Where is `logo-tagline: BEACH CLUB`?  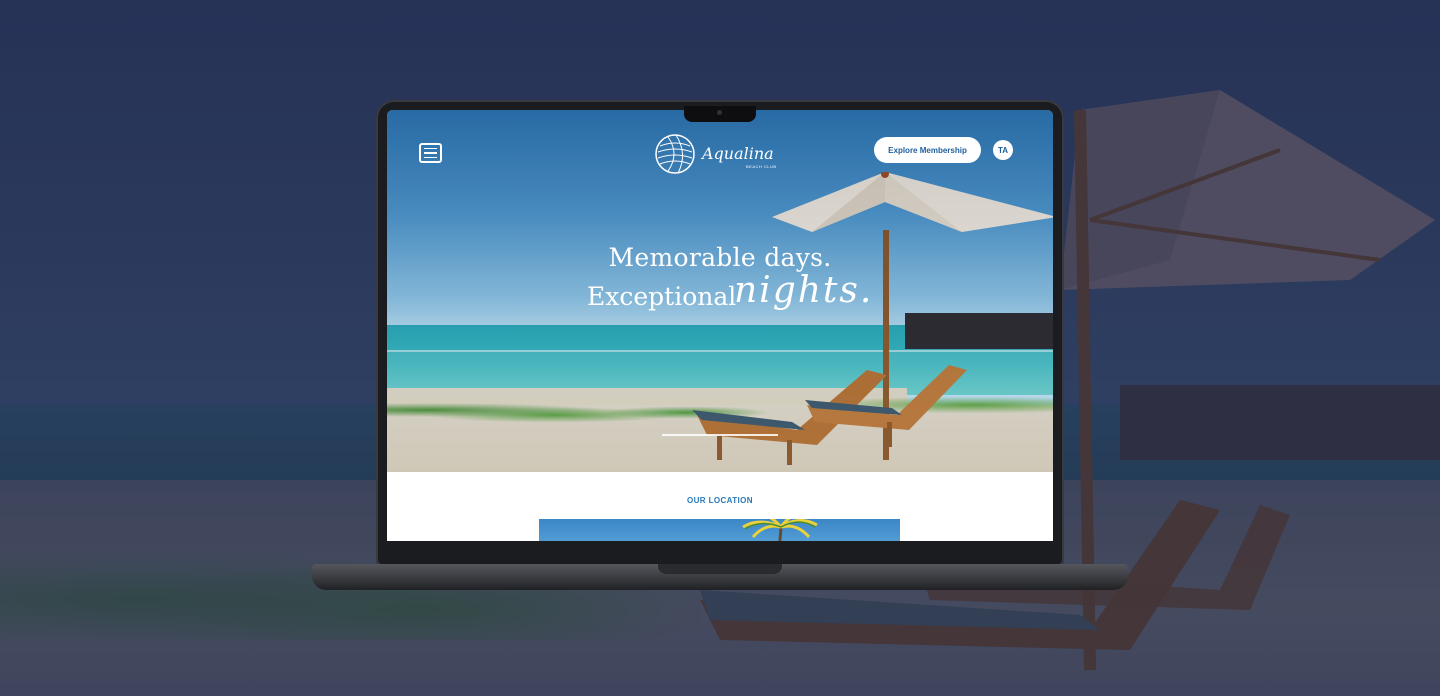 logo-tagline: BEACH CLUB is located at coordinates (761, 166).